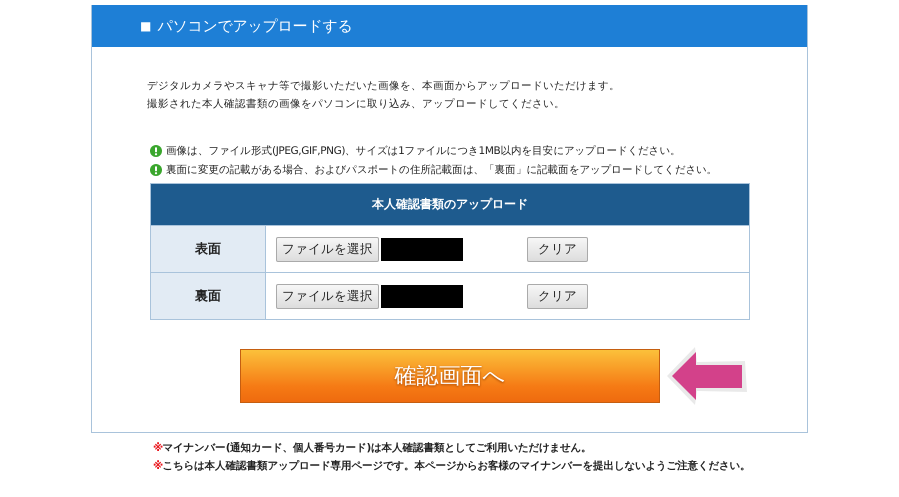  What do you see at coordinates (450, 204) in the screenshot?
I see `table-header: 本人確認書類のアップロード` at bounding box center [450, 204].